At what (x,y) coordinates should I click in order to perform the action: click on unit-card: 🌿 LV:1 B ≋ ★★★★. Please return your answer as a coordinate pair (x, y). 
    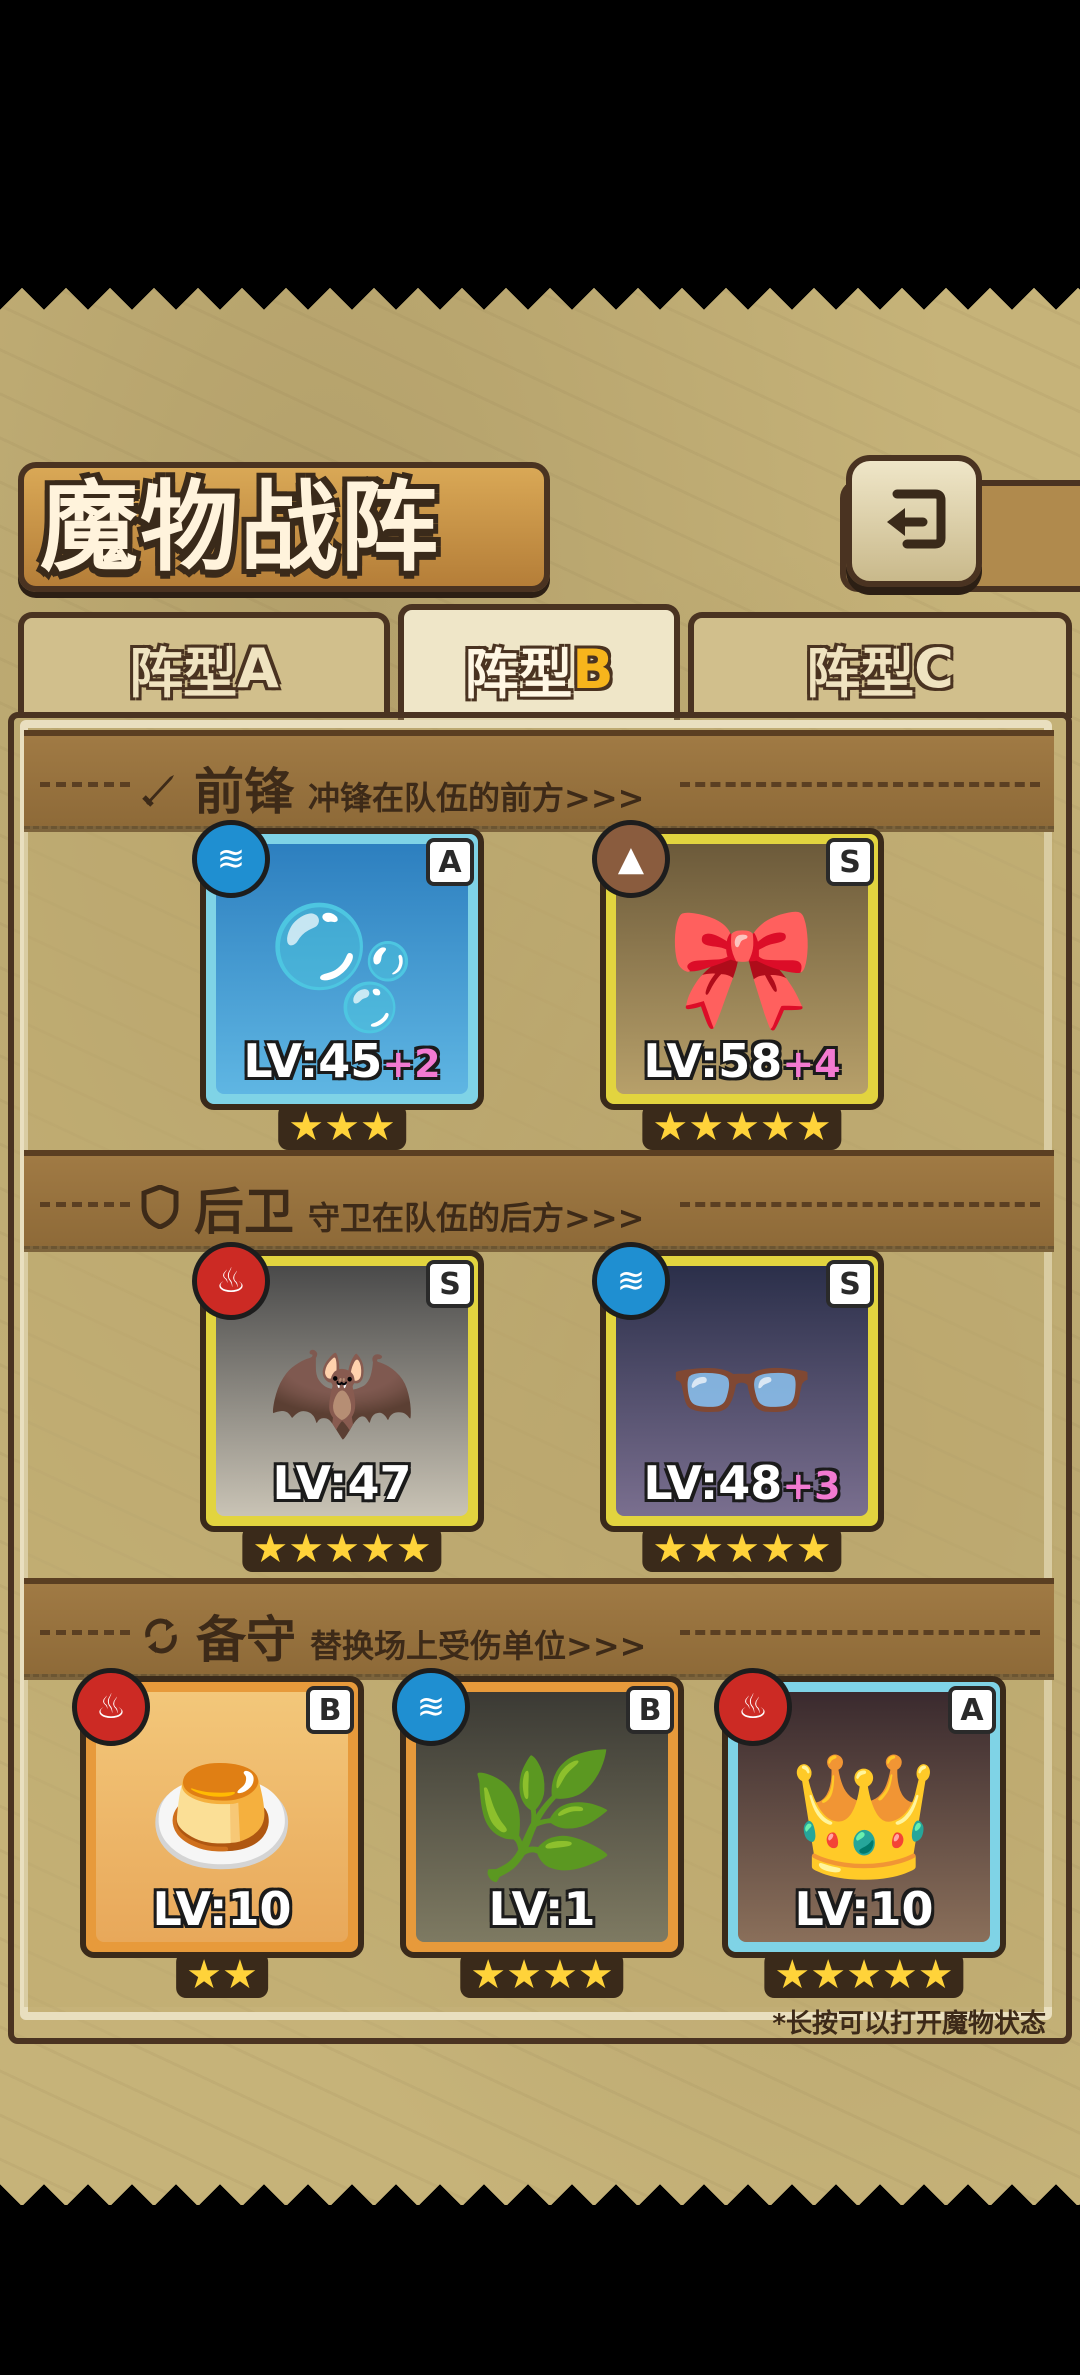
    Looking at the image, I should click on (538, 1833).